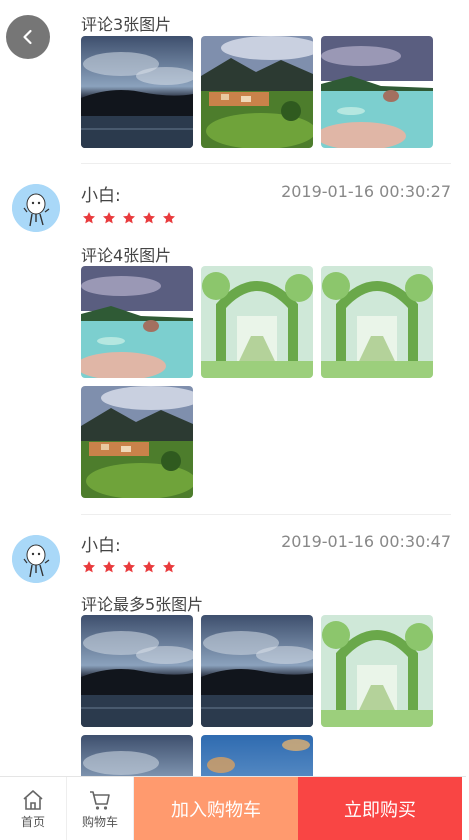 This screenshot has width=469, height=840. What do you see at coordinates (126, 24) in the screenshot?
I see `comment-text: 评论3张图片` at bounding box center [126, 24].